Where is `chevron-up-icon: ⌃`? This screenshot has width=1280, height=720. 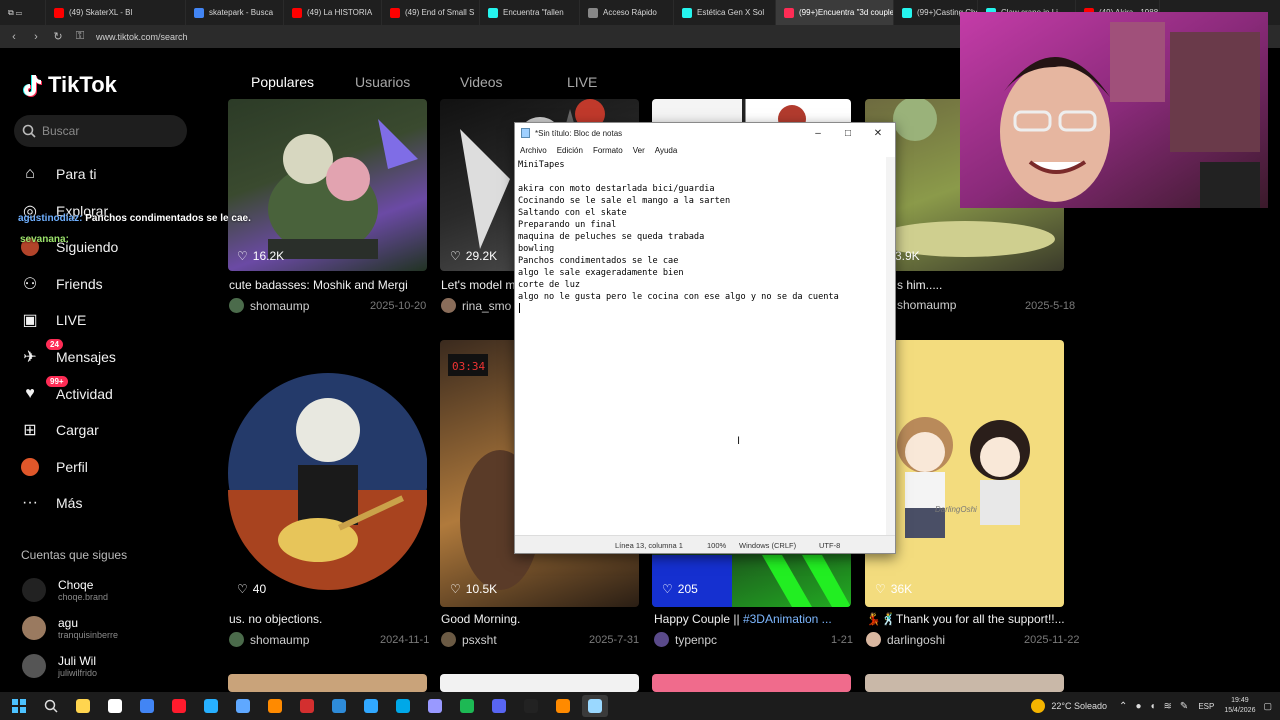
chevron-up-icon: ⌃ is located at coordinates (1123, 706).